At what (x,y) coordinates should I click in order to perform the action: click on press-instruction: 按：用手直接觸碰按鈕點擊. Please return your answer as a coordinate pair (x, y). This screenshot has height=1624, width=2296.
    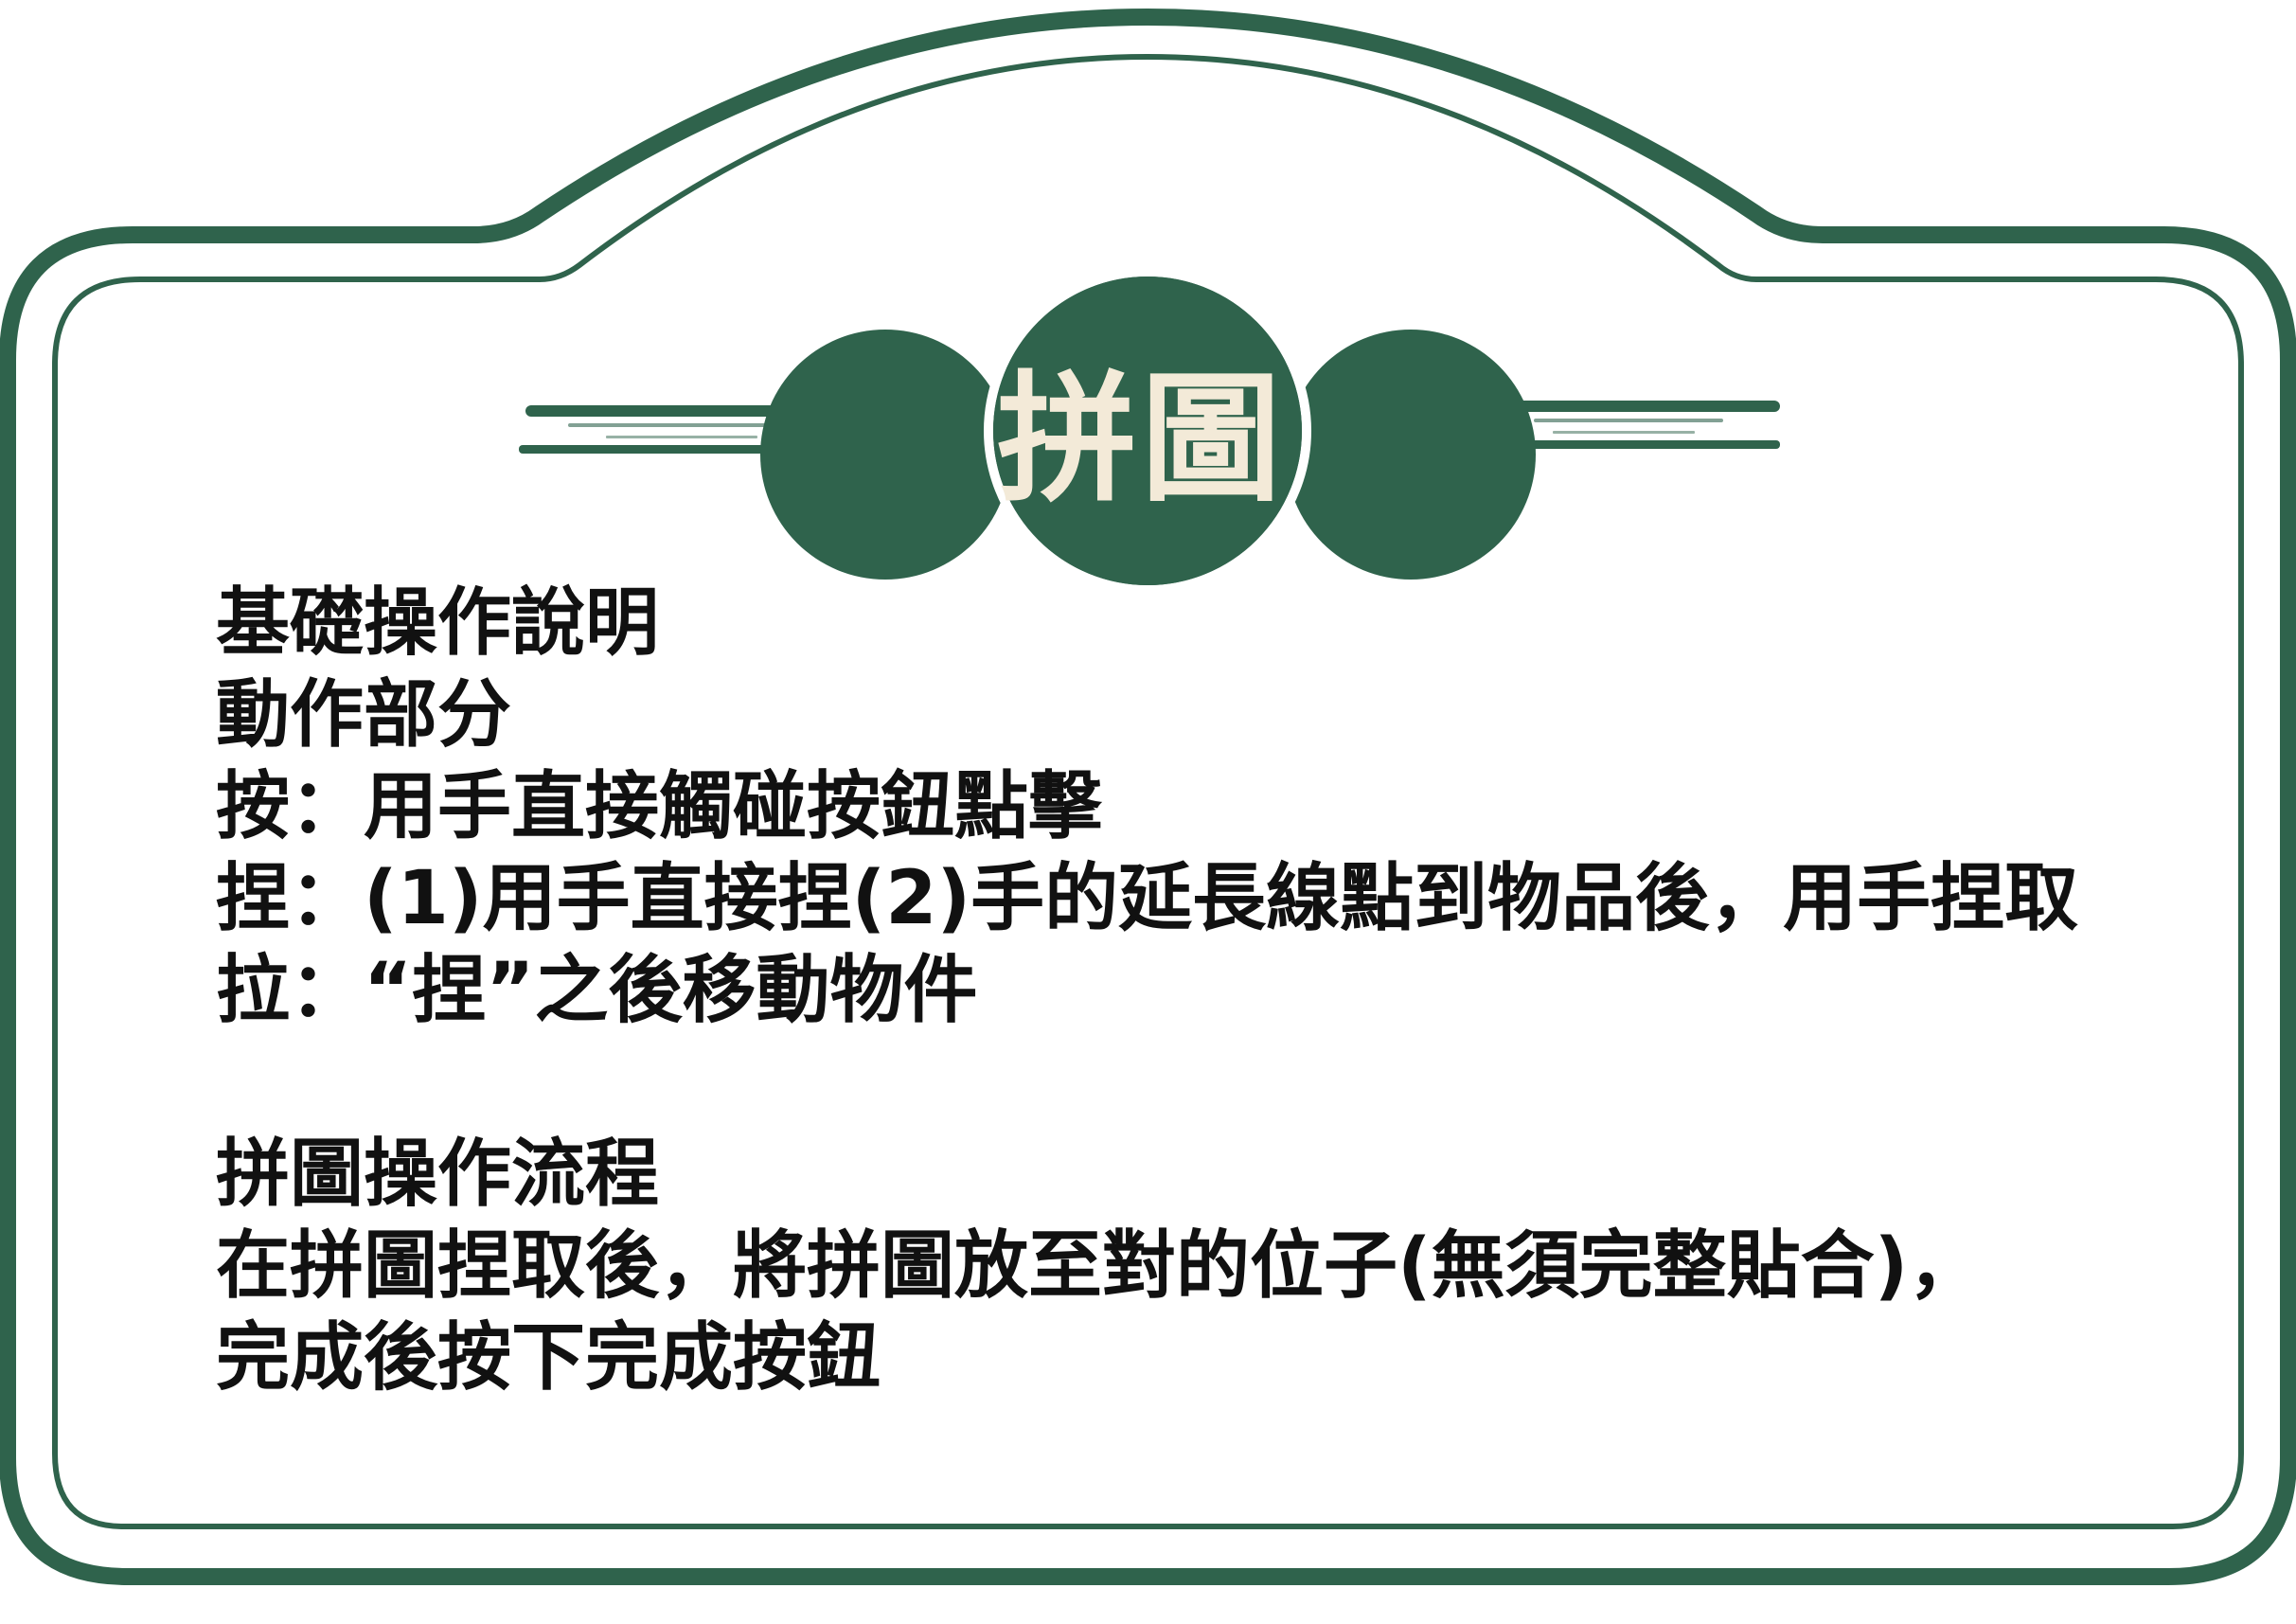
    Looking at the image, I should click on (659, 807).